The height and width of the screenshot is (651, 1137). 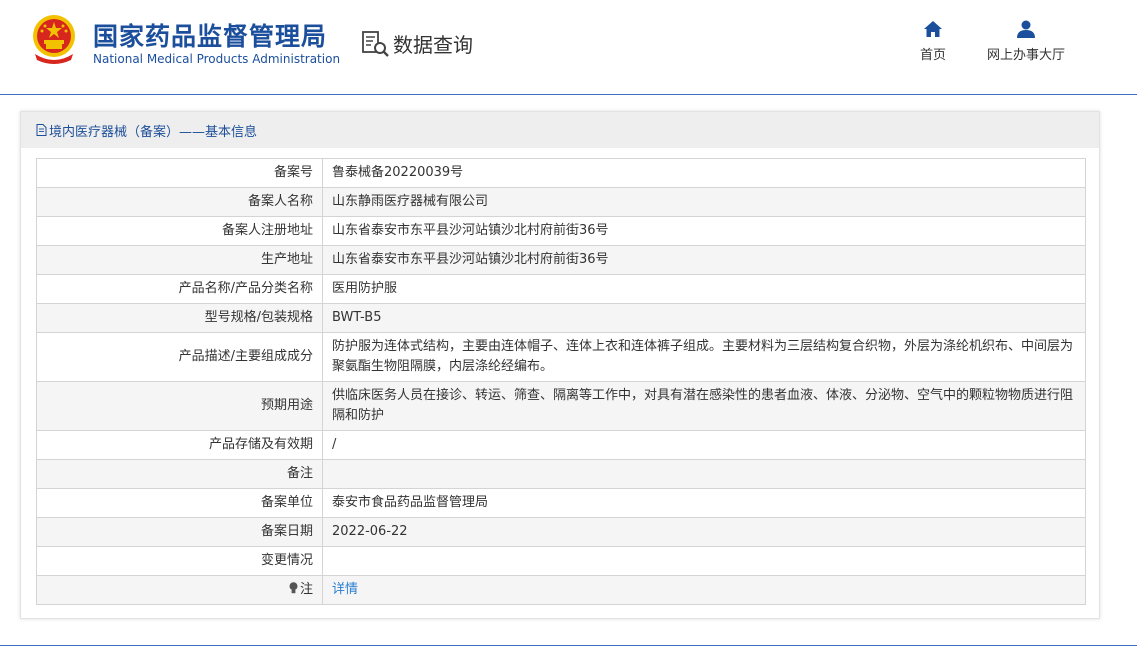 What do you see at coordinates (179, 561) in the screenshot?
I see `field-label: 变更情况` at bounding box center [179, 561].